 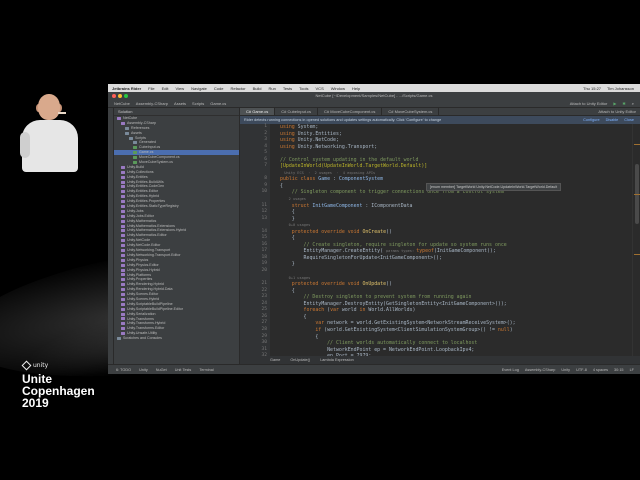 I want to click on tab-actions: Attach to Unity Editor, so click(x=619, y=111).